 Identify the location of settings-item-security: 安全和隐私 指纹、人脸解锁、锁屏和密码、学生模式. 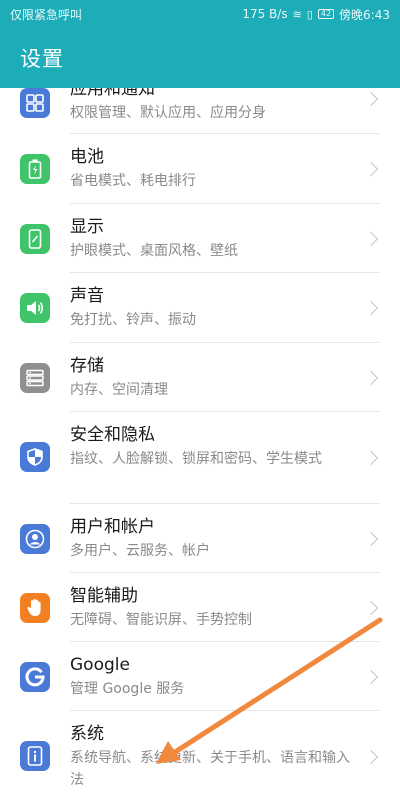
(200, 457).